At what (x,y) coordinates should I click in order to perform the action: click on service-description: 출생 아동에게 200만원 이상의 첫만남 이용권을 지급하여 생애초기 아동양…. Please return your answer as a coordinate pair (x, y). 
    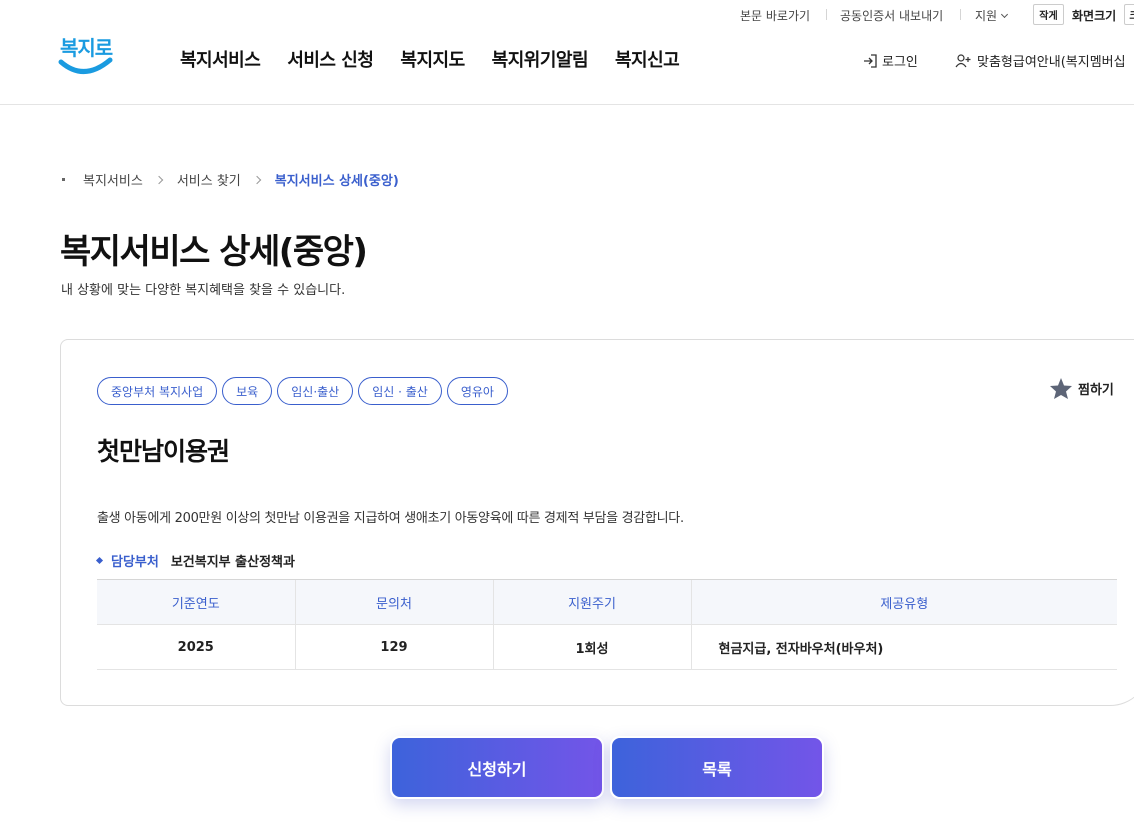
    Looking at the image, I should click on (390, 518).